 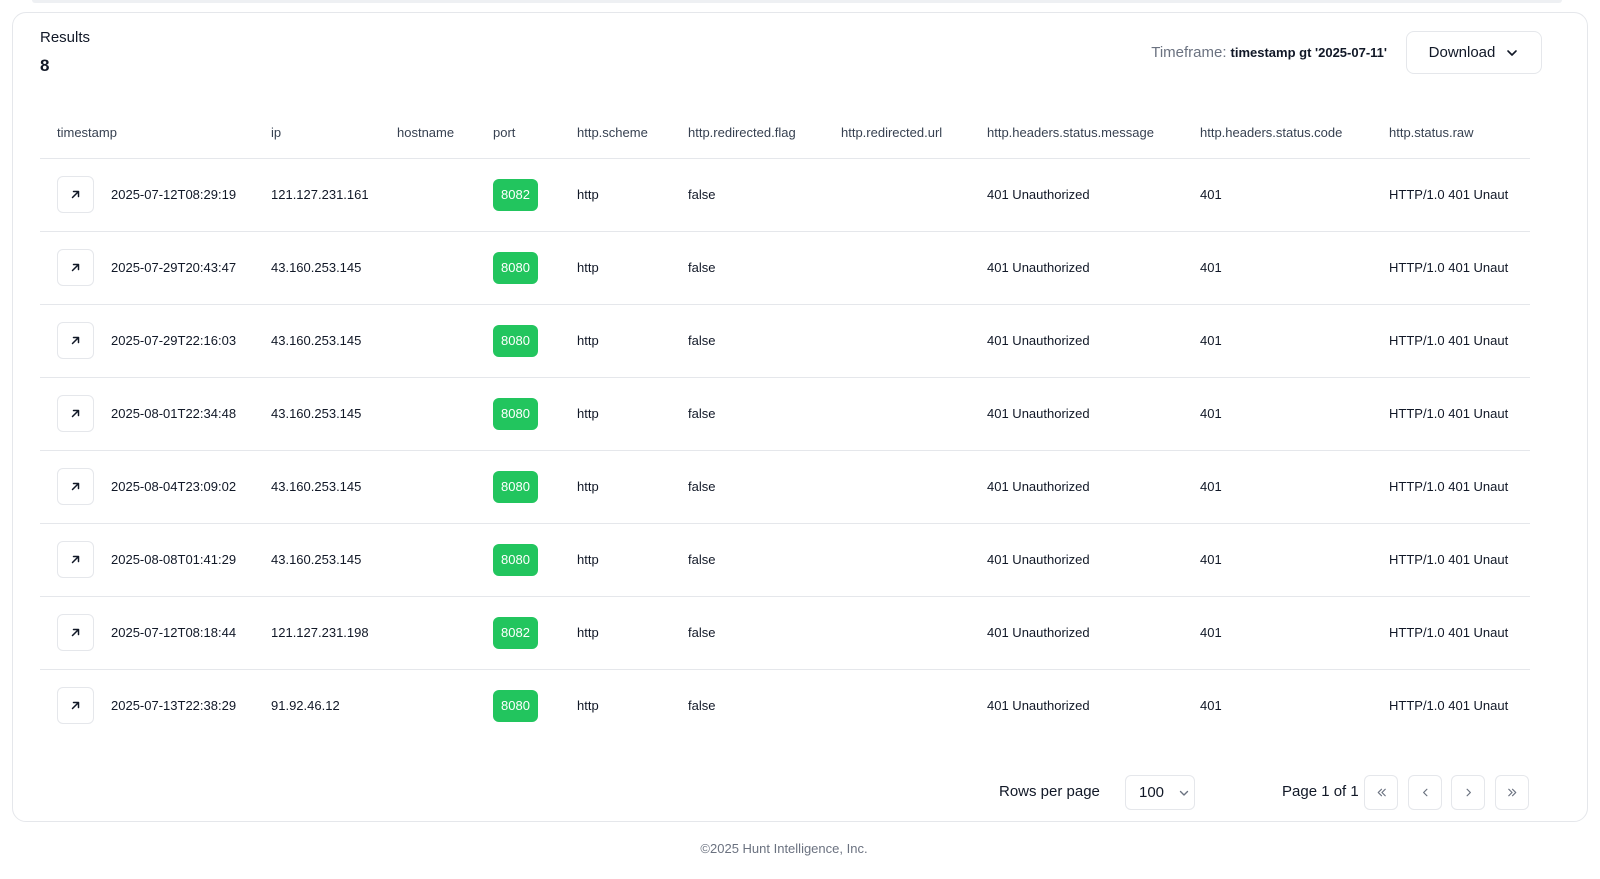 I want to click on chevrons-left-icon, so click(x=1381, y=792).